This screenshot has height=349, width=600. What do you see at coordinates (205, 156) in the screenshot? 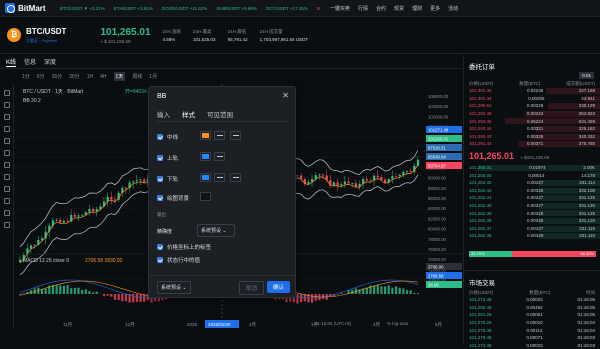
I see `color-swatch-upper` at bounding box center [205, 156].